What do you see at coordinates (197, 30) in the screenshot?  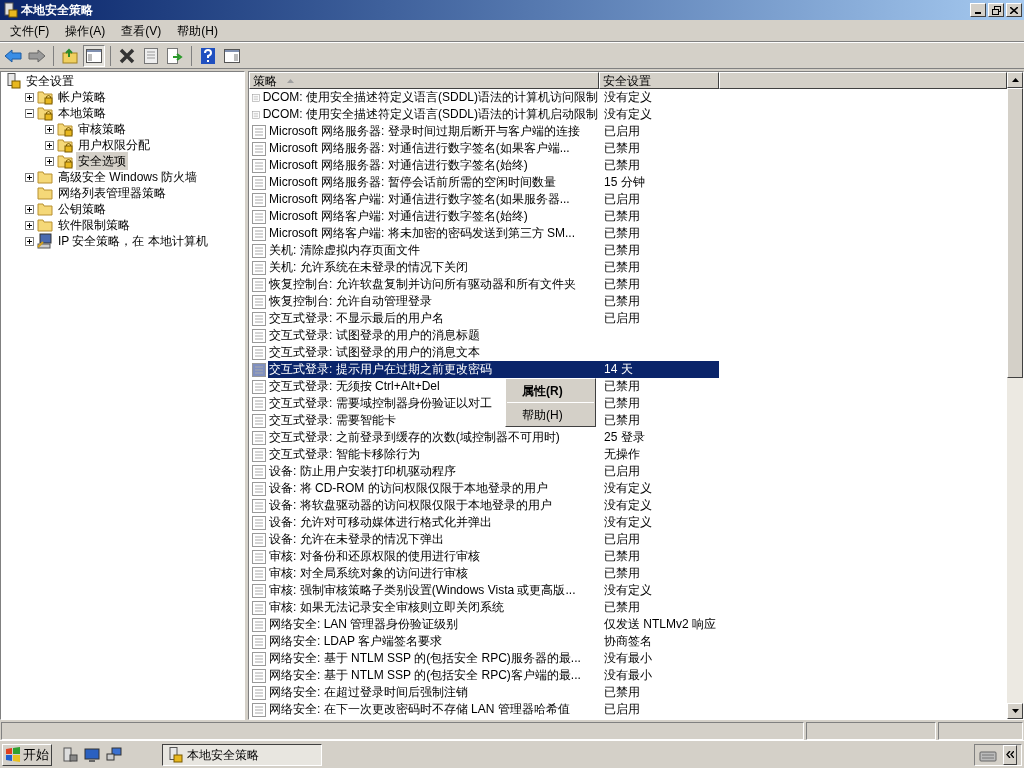 I see `menu-item: 帮助(H)` at bounding box center [197, 30].